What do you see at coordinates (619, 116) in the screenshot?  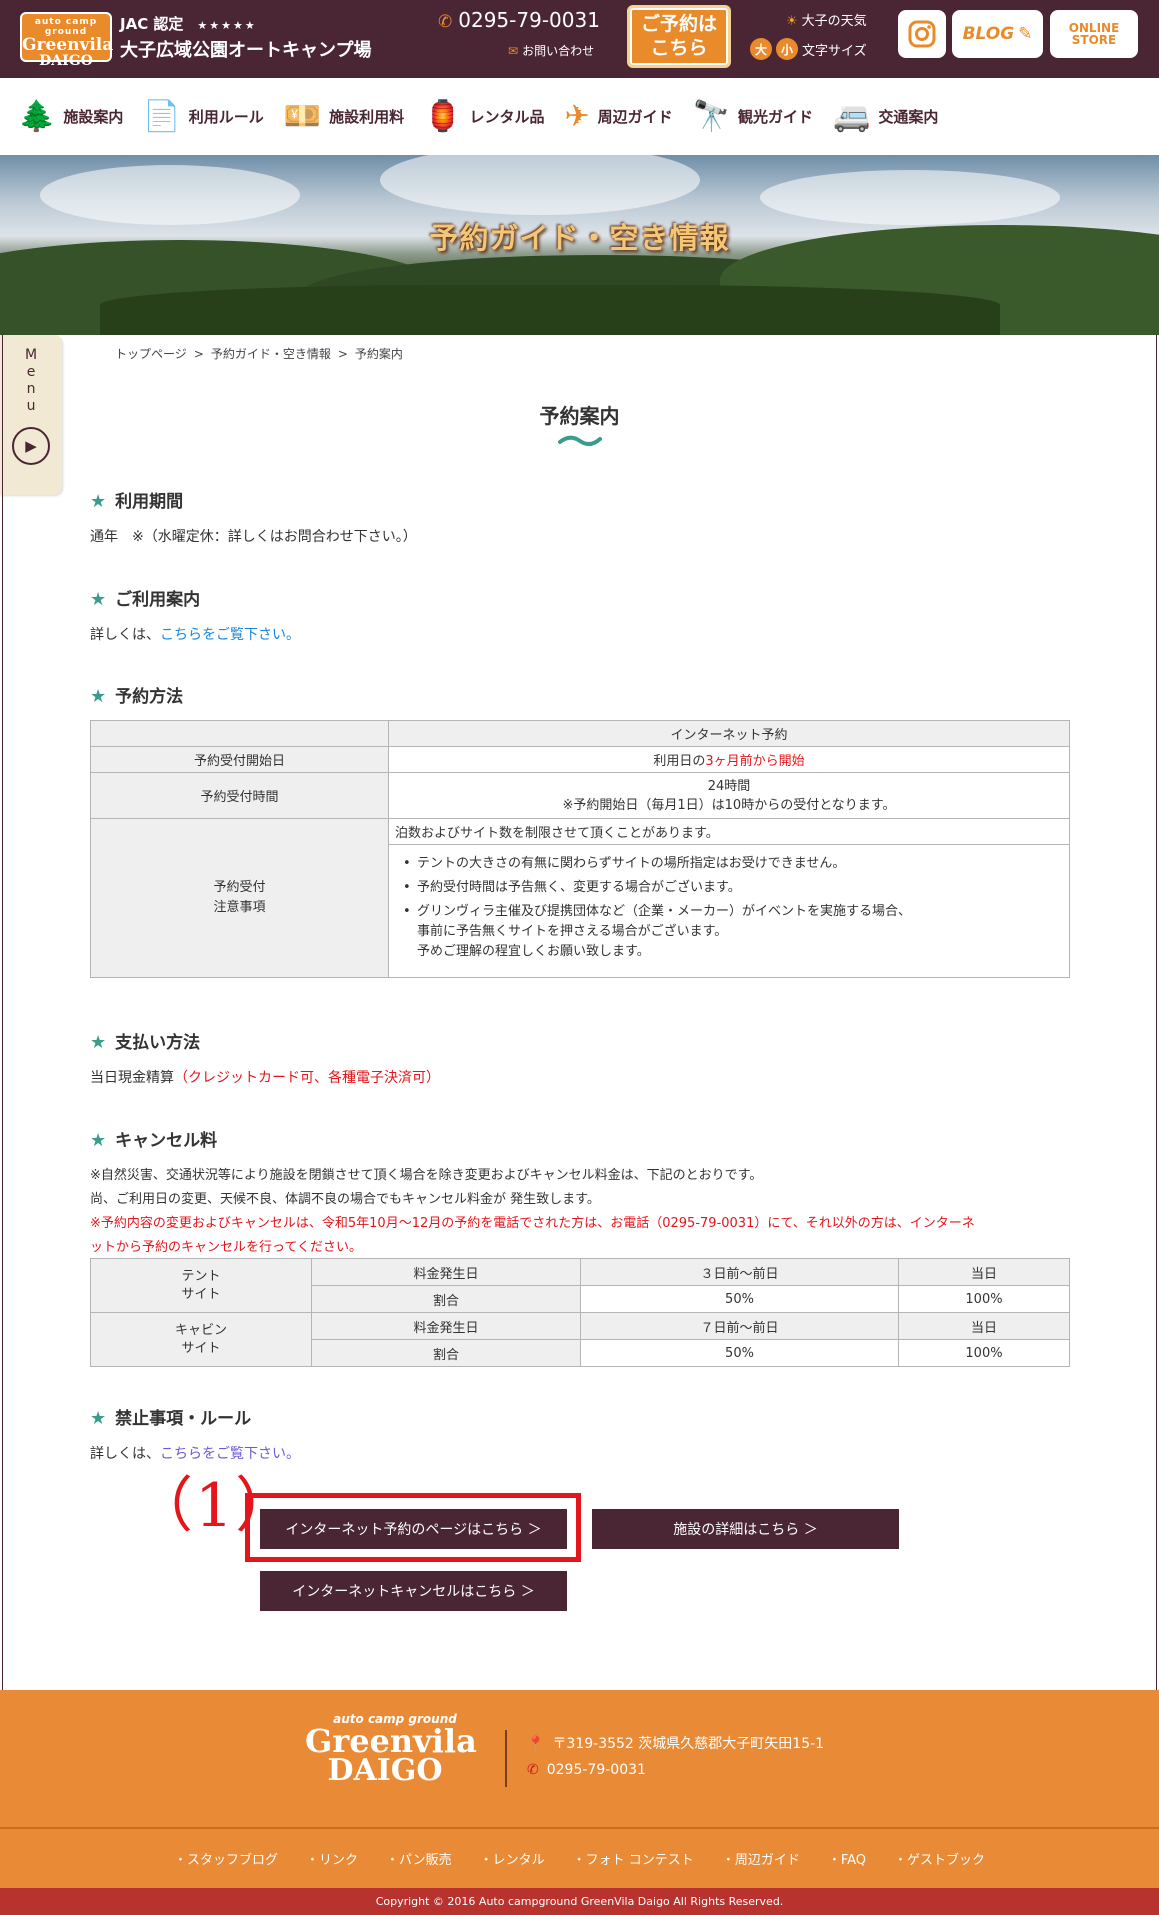 I see `nav-area-guide: ✈ 周辺ガイド` at bounding box center [619, 116].